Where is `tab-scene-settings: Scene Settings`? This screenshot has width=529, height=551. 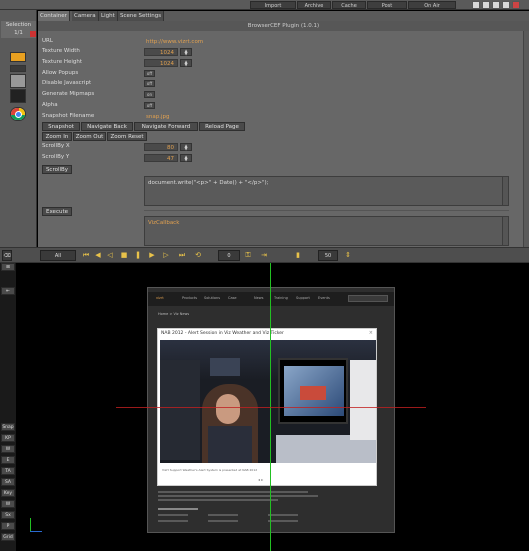 tab-scene-settings: Scene Settings is located at coordinates (141, 16).